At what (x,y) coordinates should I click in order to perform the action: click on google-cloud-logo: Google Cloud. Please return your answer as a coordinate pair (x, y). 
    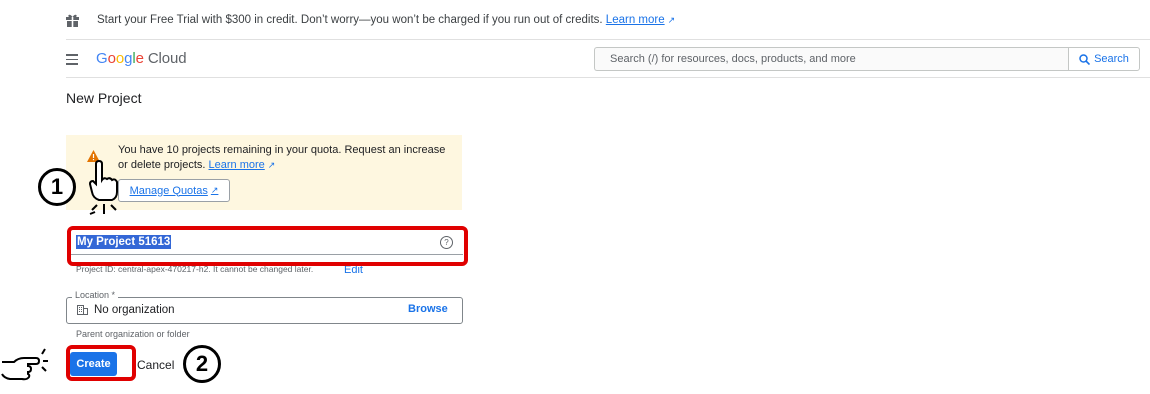
    Looking at the image, I should click on (141, 58).